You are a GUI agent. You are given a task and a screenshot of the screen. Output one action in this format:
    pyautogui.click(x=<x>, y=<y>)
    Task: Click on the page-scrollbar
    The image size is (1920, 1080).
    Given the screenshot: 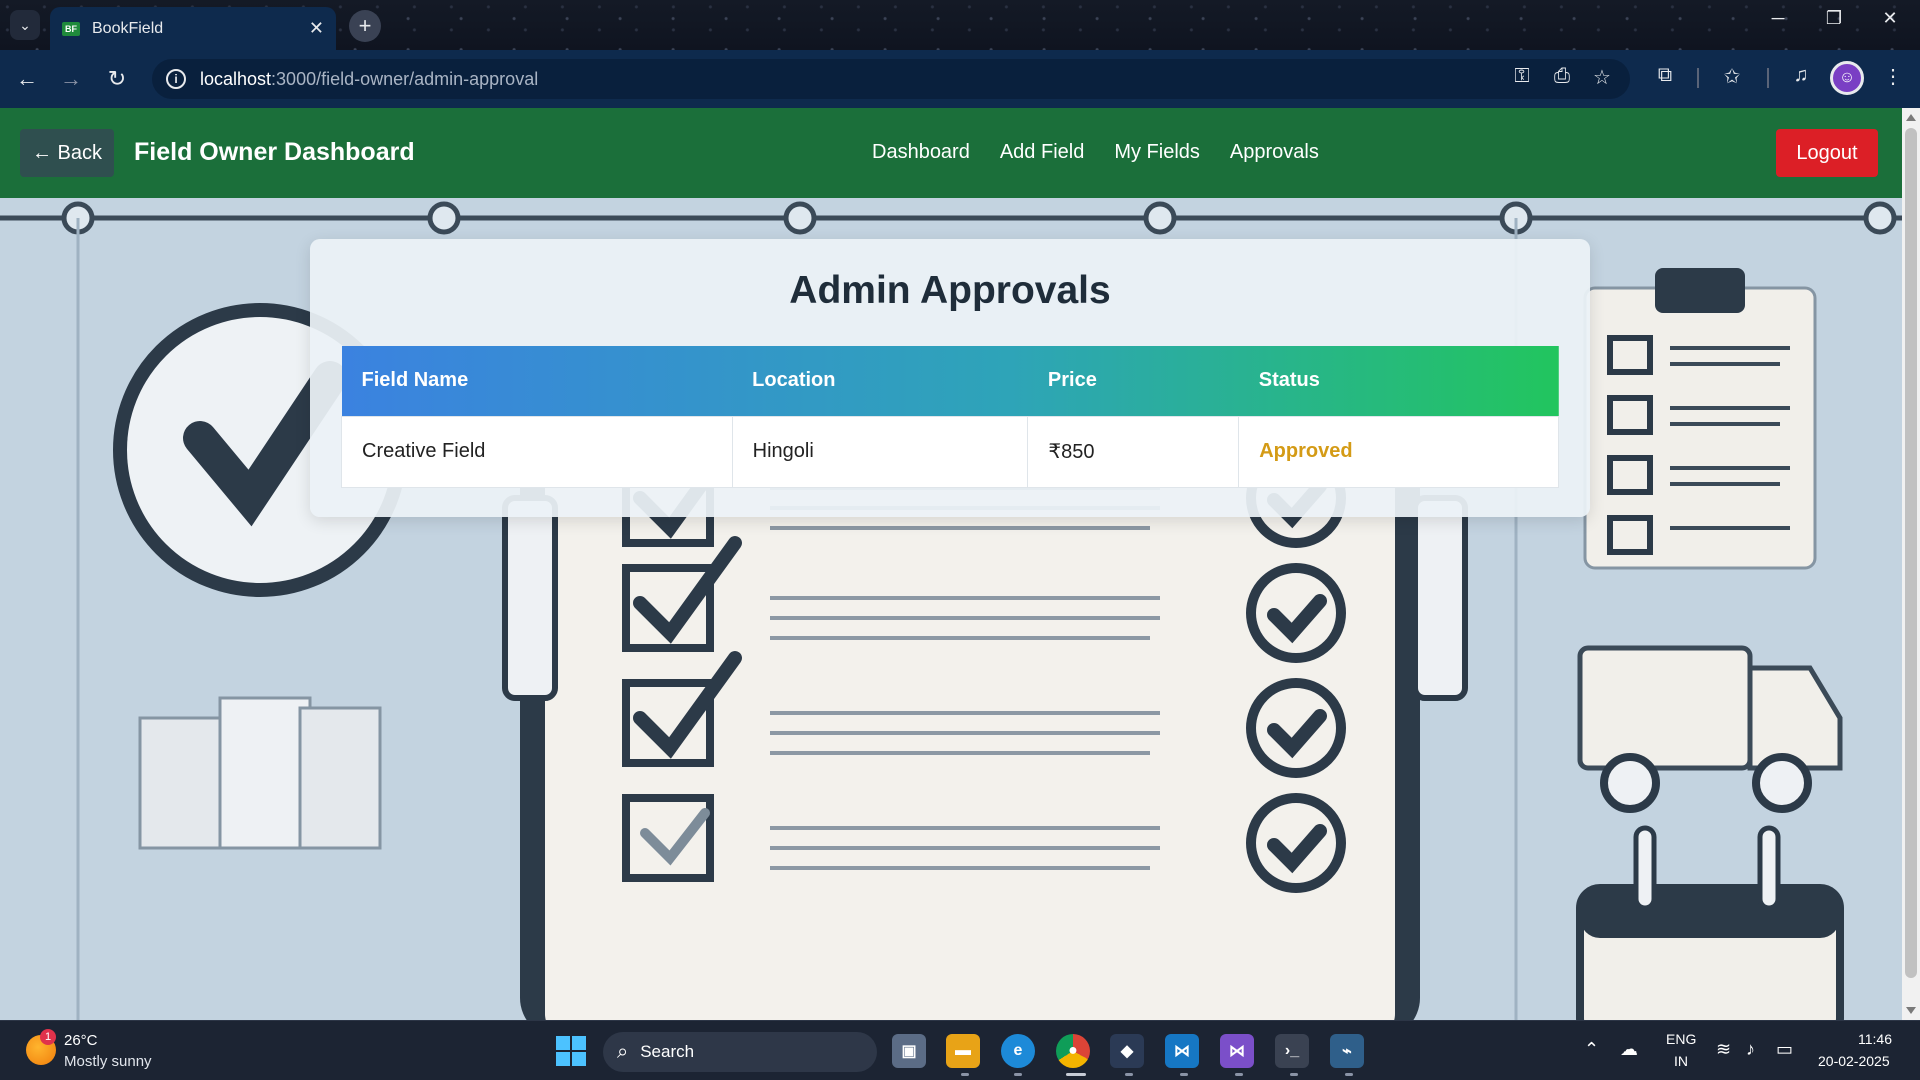 What is the action you would take?
    pyautogui.click(x=1911, y=564)
    